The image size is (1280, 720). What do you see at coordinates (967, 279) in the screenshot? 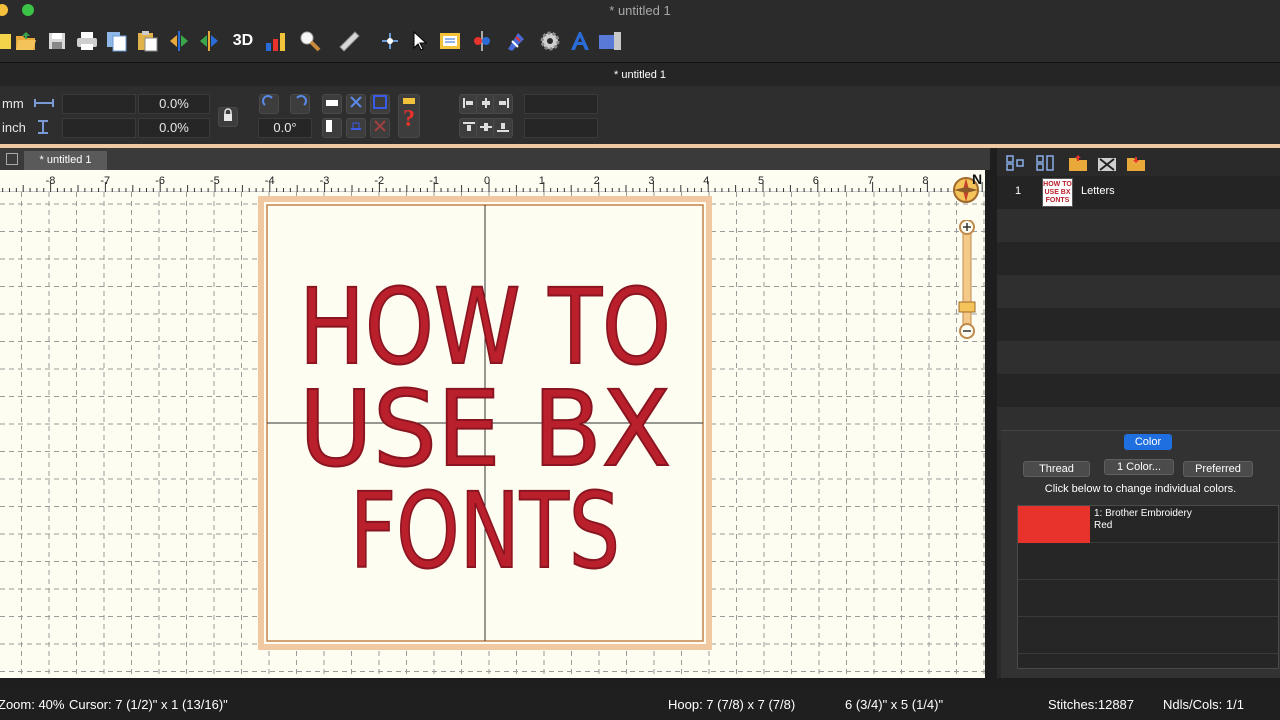
I see `zoom-slider` at bounding box center [967, 279].